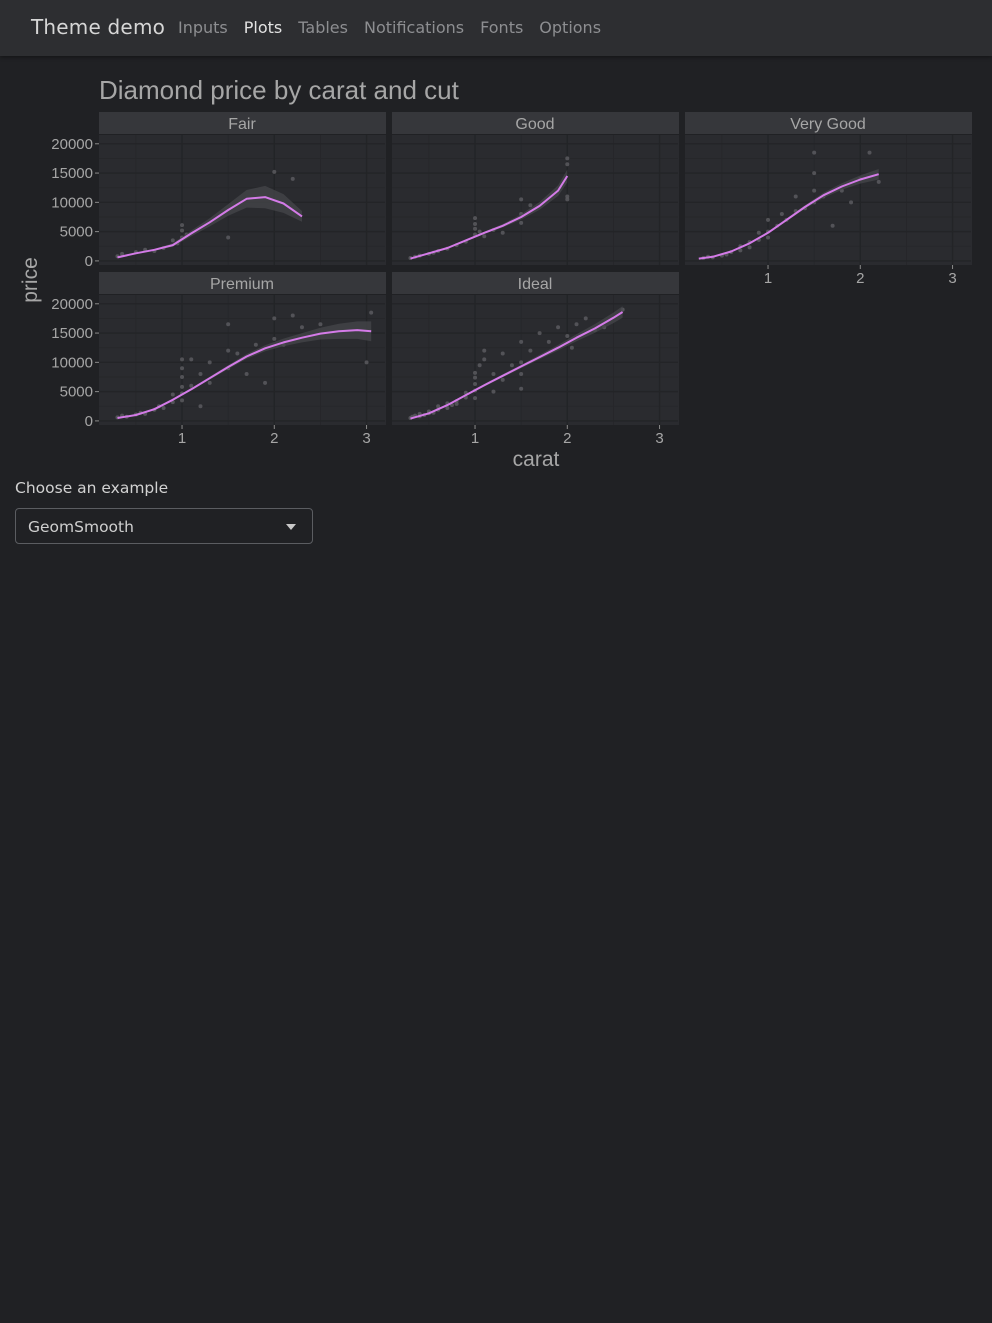 The width and height of the screenshot is (992, 1323). What do you see at coordinates (279, 90) in the screenshot?
I see `plot-title: Diamond price by carat and cut` at bounding box center [279, 90].